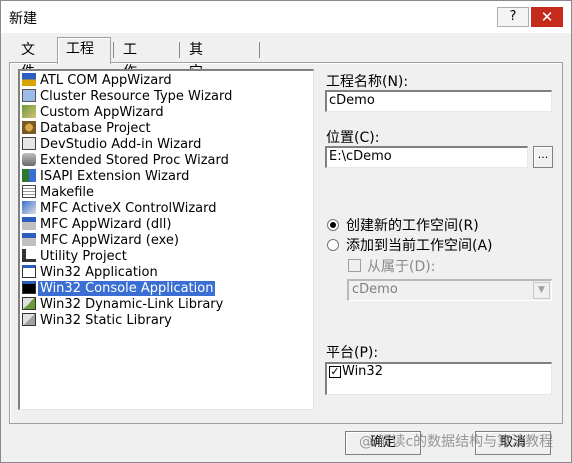  I want to click on close-button: ✕, so click(547, 17).